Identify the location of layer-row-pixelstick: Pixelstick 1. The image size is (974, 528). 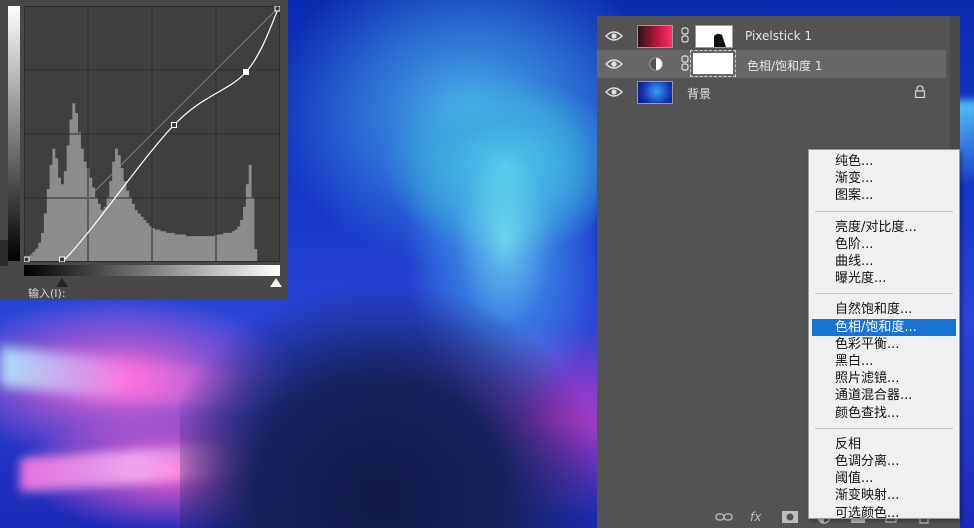
(771, 36).